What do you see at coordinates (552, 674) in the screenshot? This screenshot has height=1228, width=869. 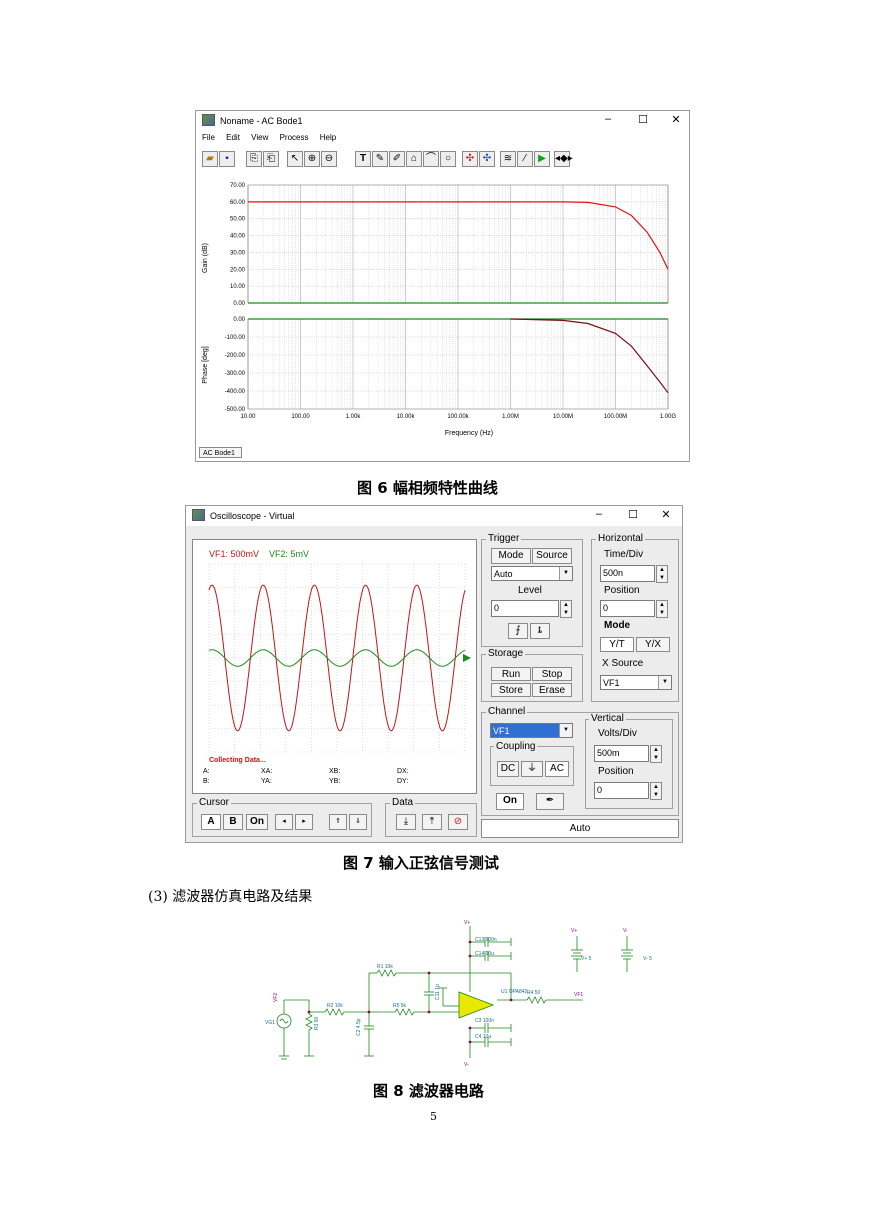 I see `stop-button: Stop` at bounding box center [552, 674].